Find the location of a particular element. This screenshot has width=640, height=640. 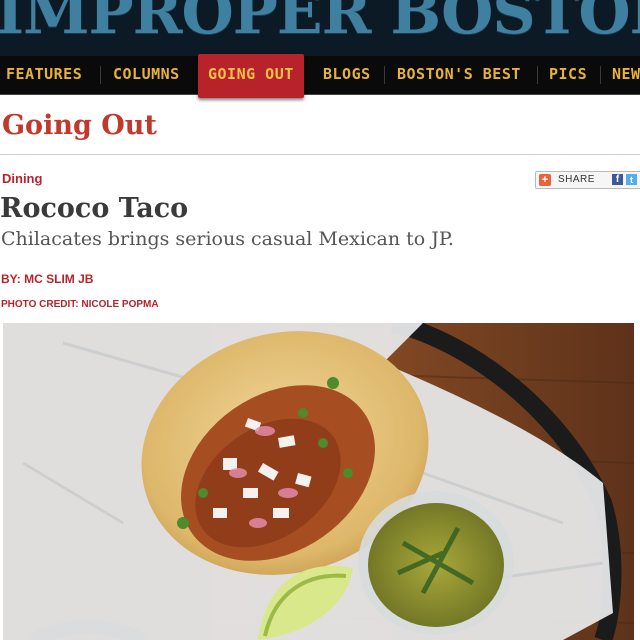

byline: BY: MC SLIM JB is located at coordinates (47, 279).